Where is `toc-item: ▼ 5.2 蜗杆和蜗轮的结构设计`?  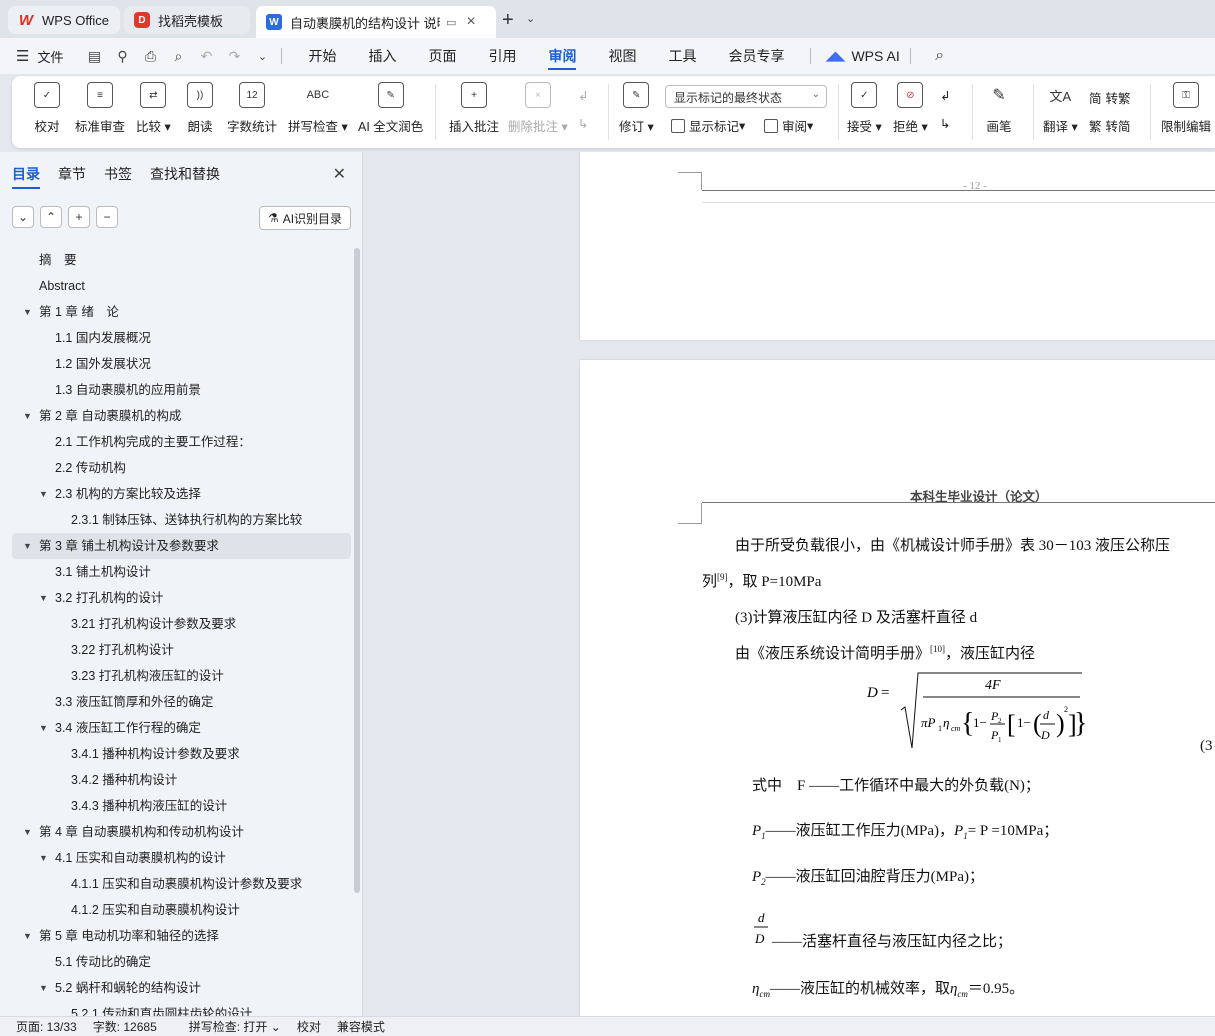 toc-item: ▼ 5.2 蜗杆和蜗轮的结构设计 is located at coordinates (181, 988).